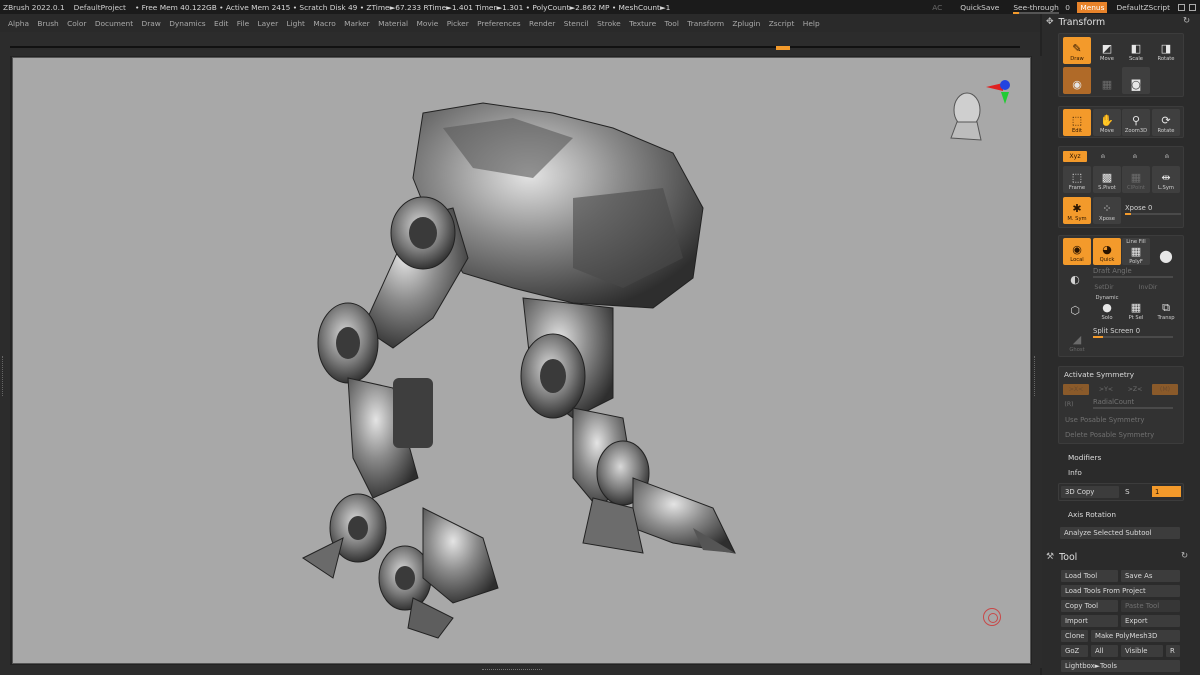 Image resolution: width=1200 pixels, height=675 pixels. Describe the element at coordinates (1133, 332) in the screenshot. I see `split-screen-slider: Split Screen 0` at that location.